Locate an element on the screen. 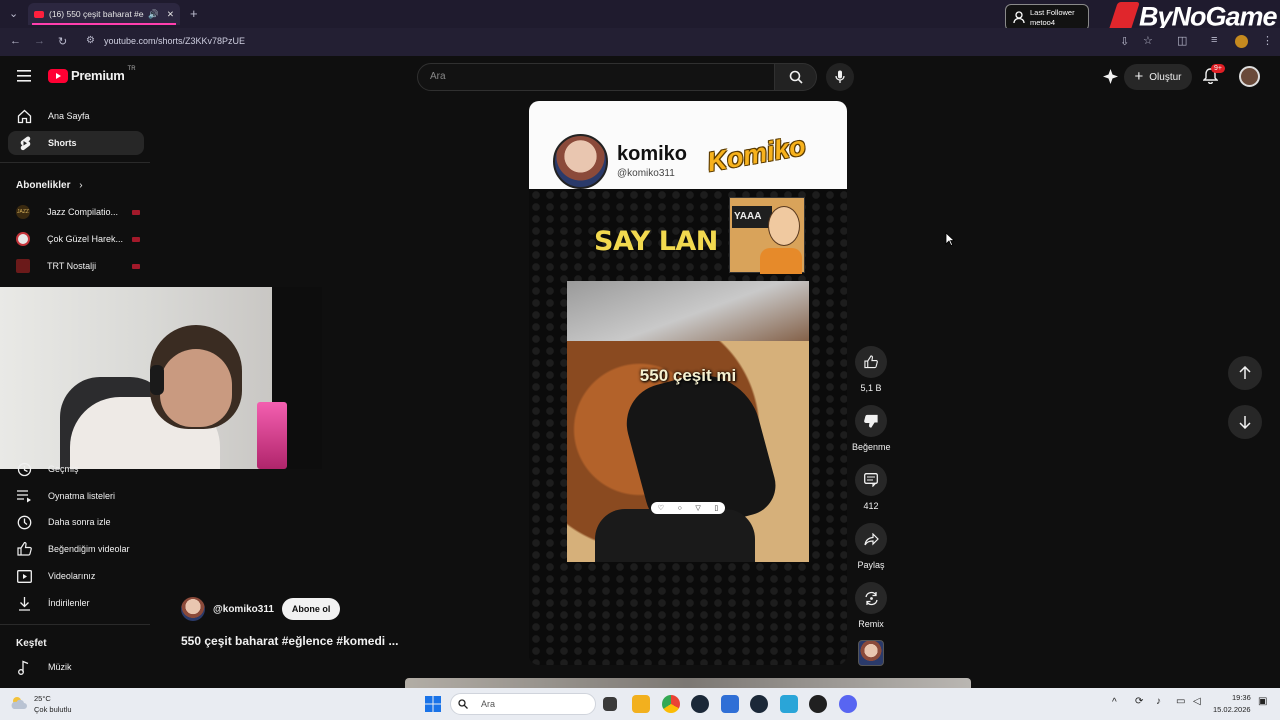 The height and width of the screenshot is (720, 1280). notepad-icon is located at coordinates (789, 704).